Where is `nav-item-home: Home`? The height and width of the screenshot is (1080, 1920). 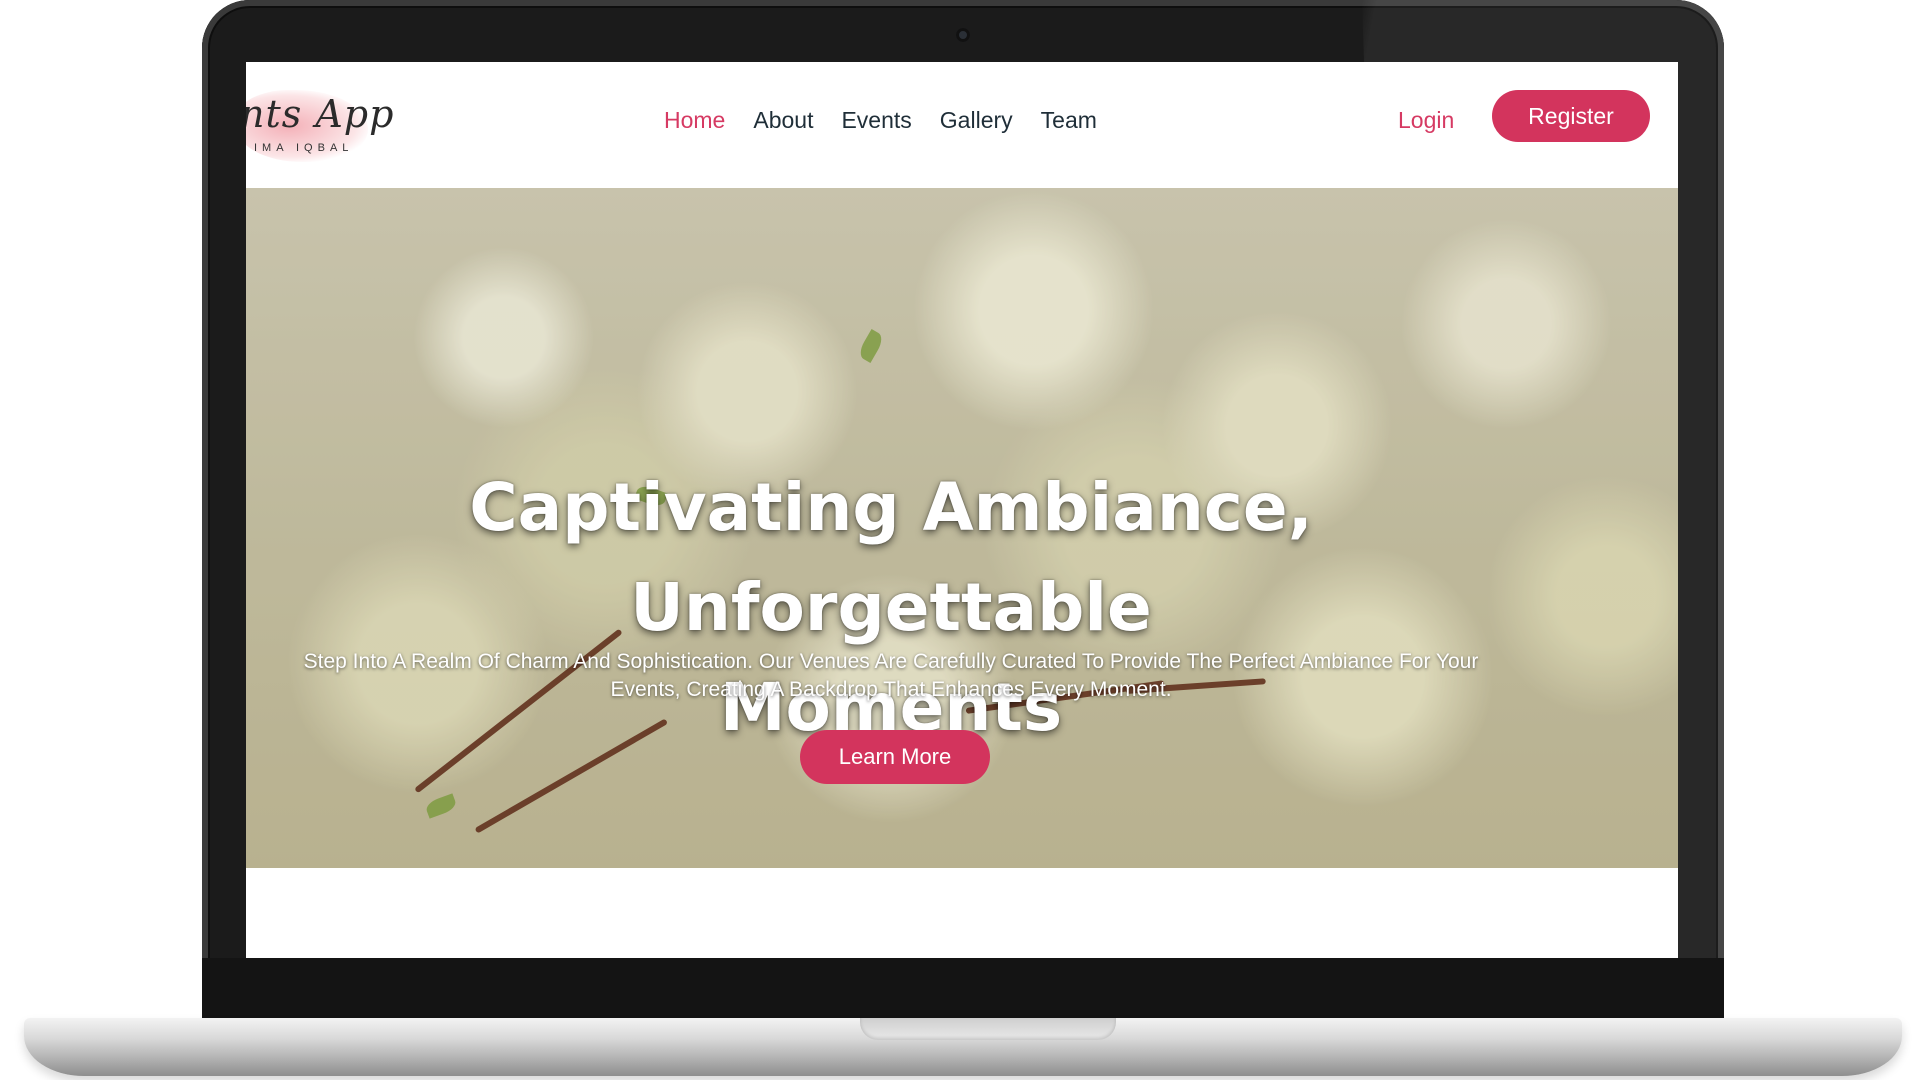
nav-item-home: Home is located at coordinates (694, 120).